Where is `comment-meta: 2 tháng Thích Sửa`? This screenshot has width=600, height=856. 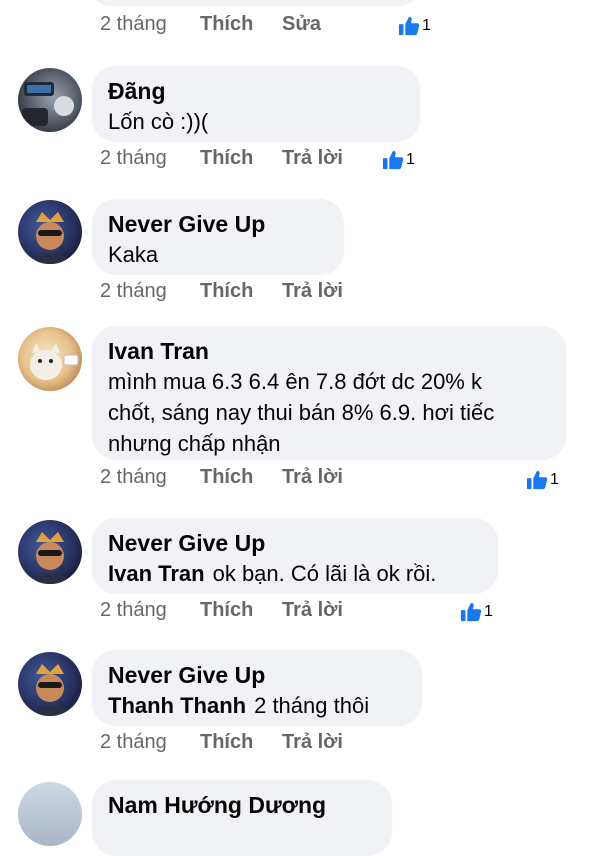
comment-meta: 2 tháng Thích Sửa is located at coordinates (250, 24).